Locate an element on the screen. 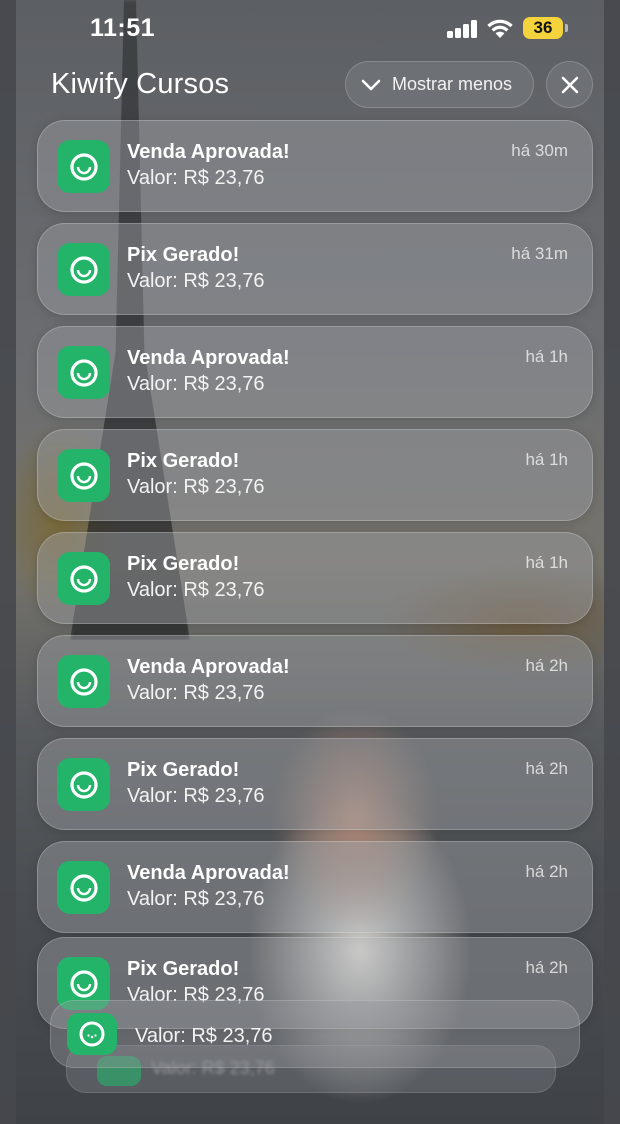 The height and width of the screenshot is (1124, 620). screen-edge-left is located at coordinates (8, 562).